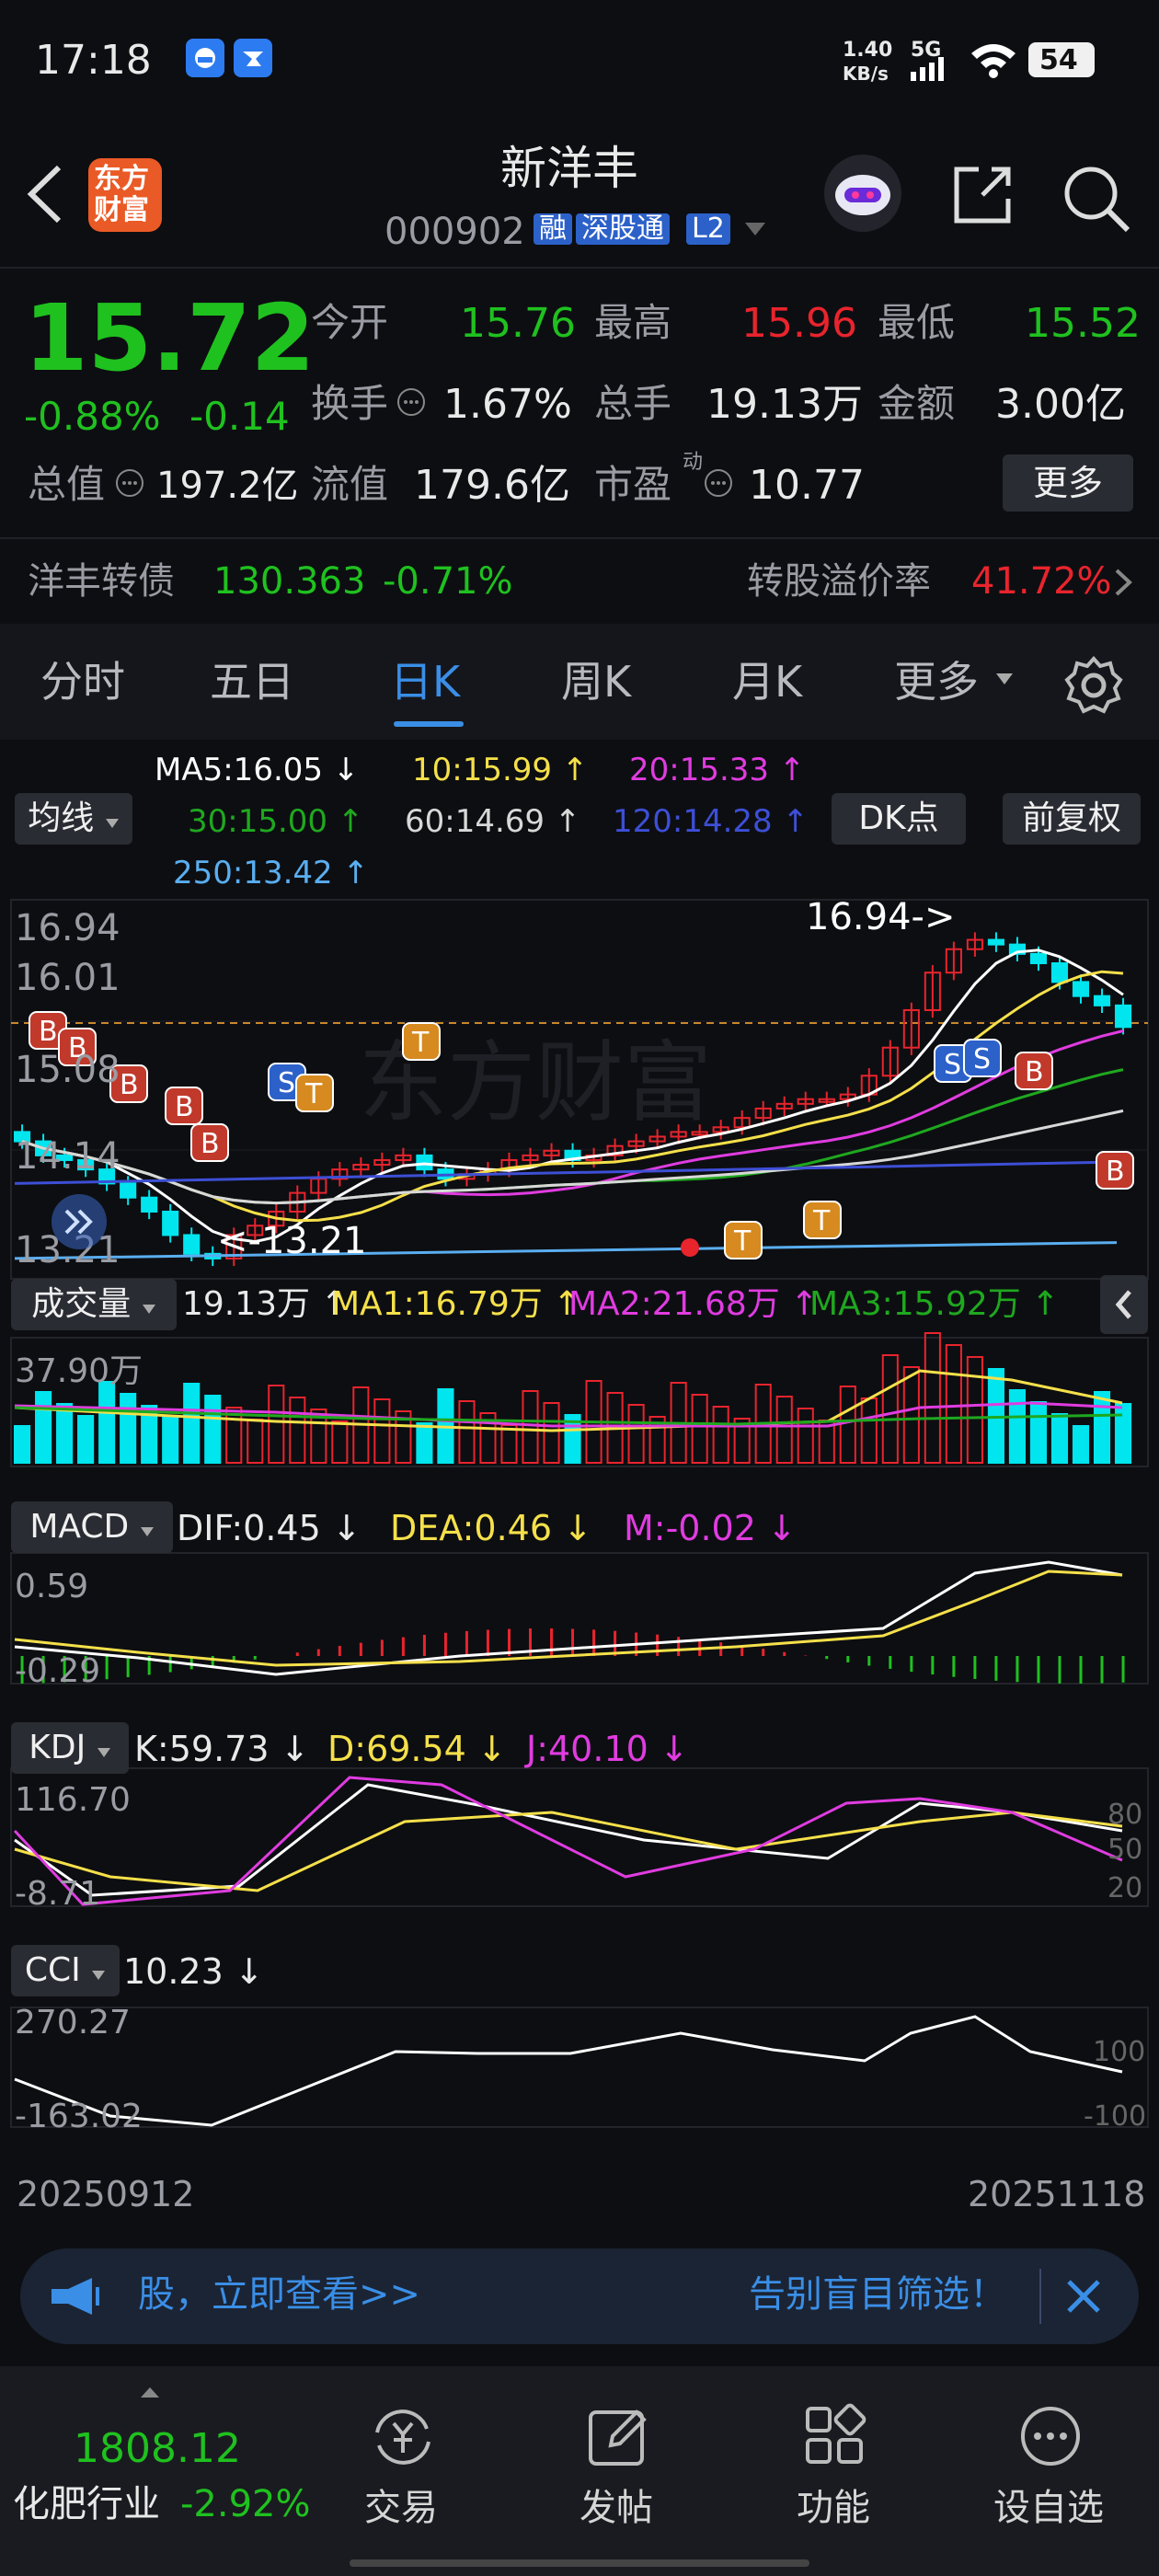  What do you see at coordinates (1124, 1304) in the screenshot?
I see `collapse-panel-button` at bounding box center [1124, 1304].